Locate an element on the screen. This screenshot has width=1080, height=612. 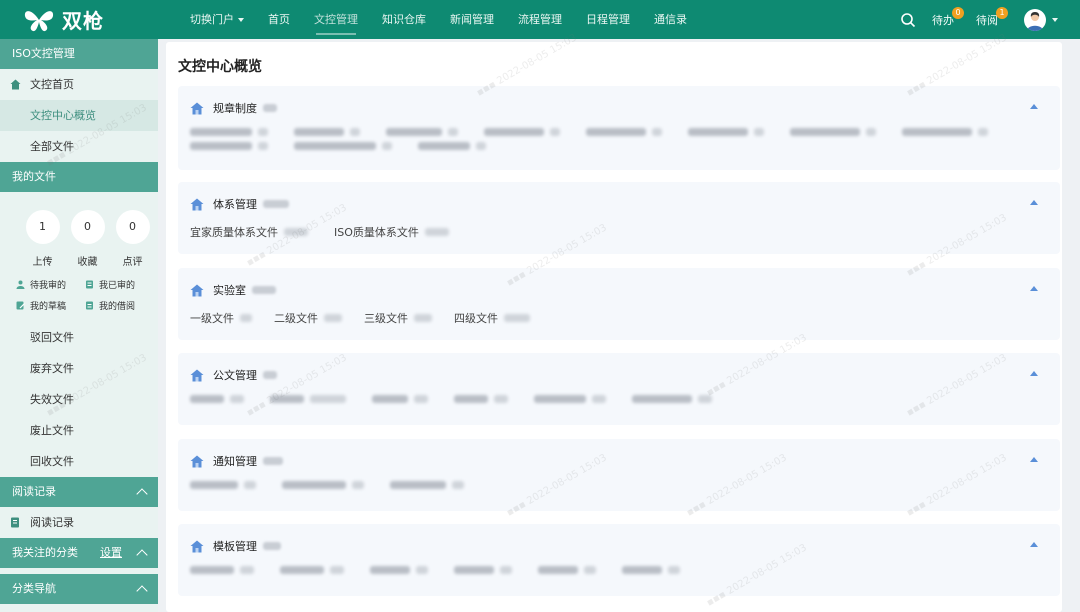
category-item: ISO质量体系文件 is located at coordinates (391, 232).